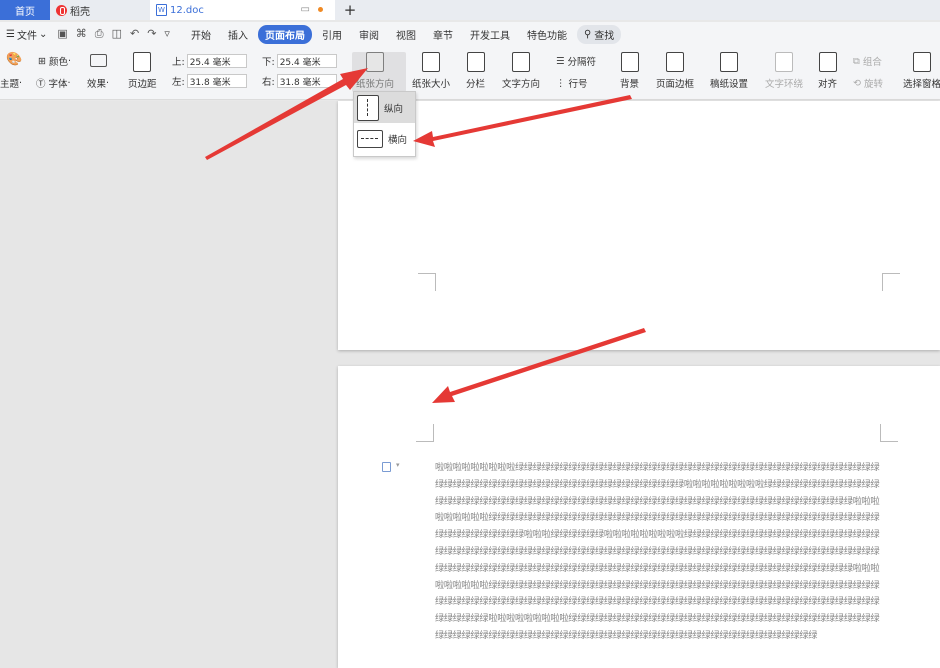  I want to click on wrap-button: 文字环绕, so click(784, 71).